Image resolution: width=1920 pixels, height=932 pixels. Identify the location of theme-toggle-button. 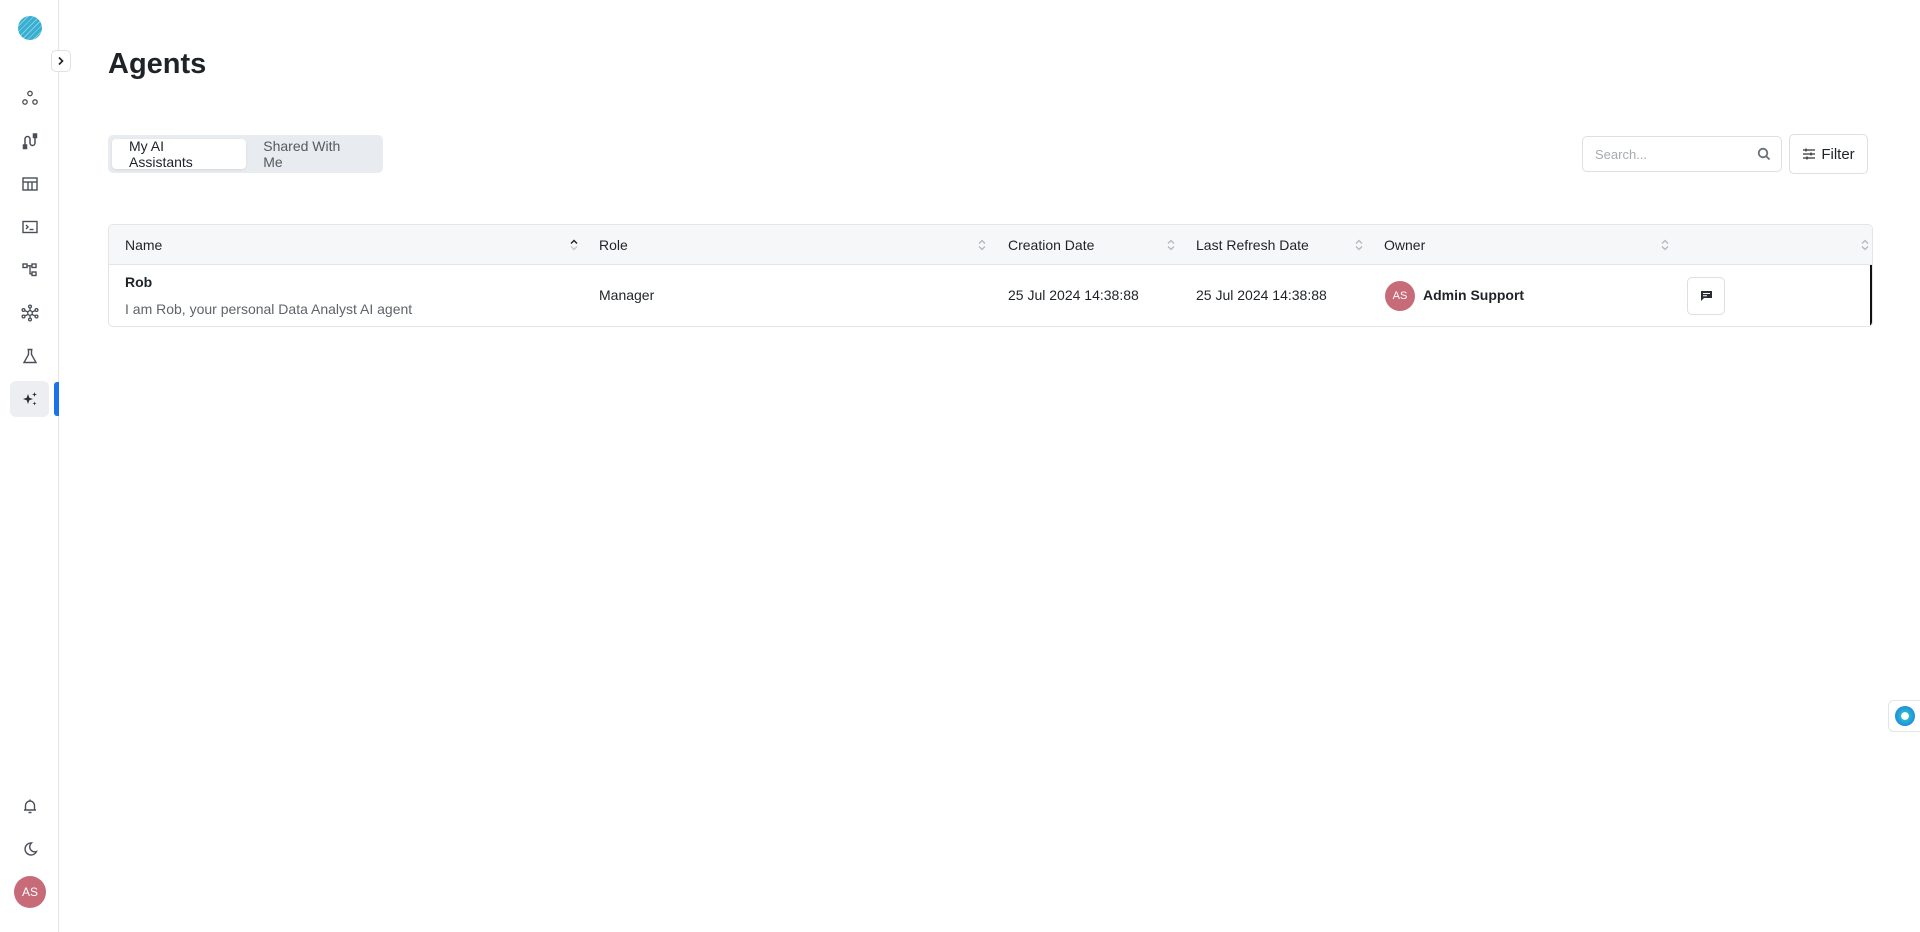
(29, 849).